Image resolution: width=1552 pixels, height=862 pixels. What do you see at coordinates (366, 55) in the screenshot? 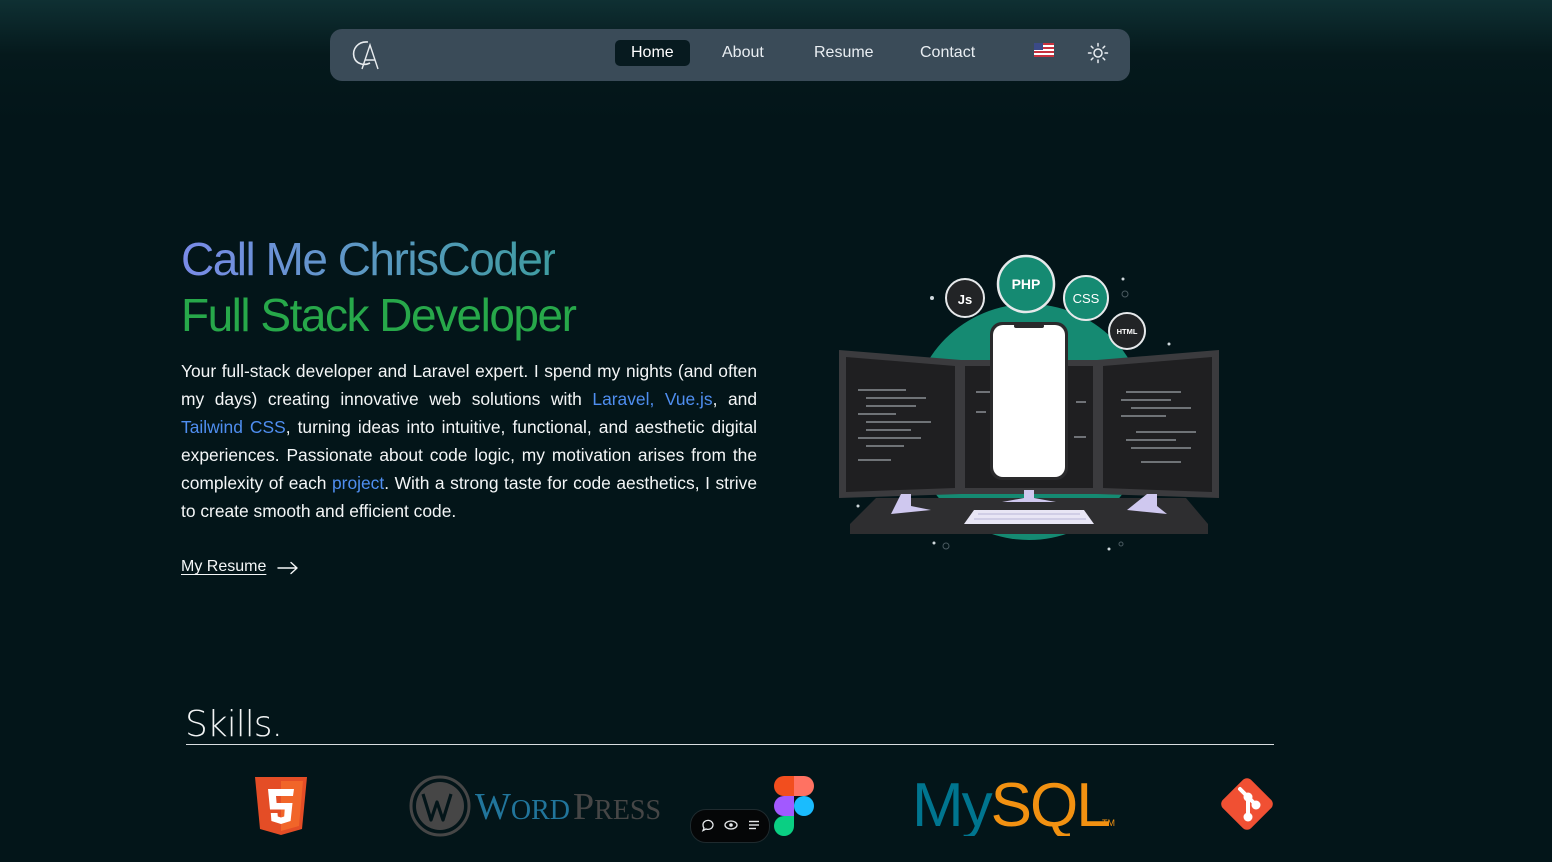
I see `logo-icon` at bounding box center [366, 55].